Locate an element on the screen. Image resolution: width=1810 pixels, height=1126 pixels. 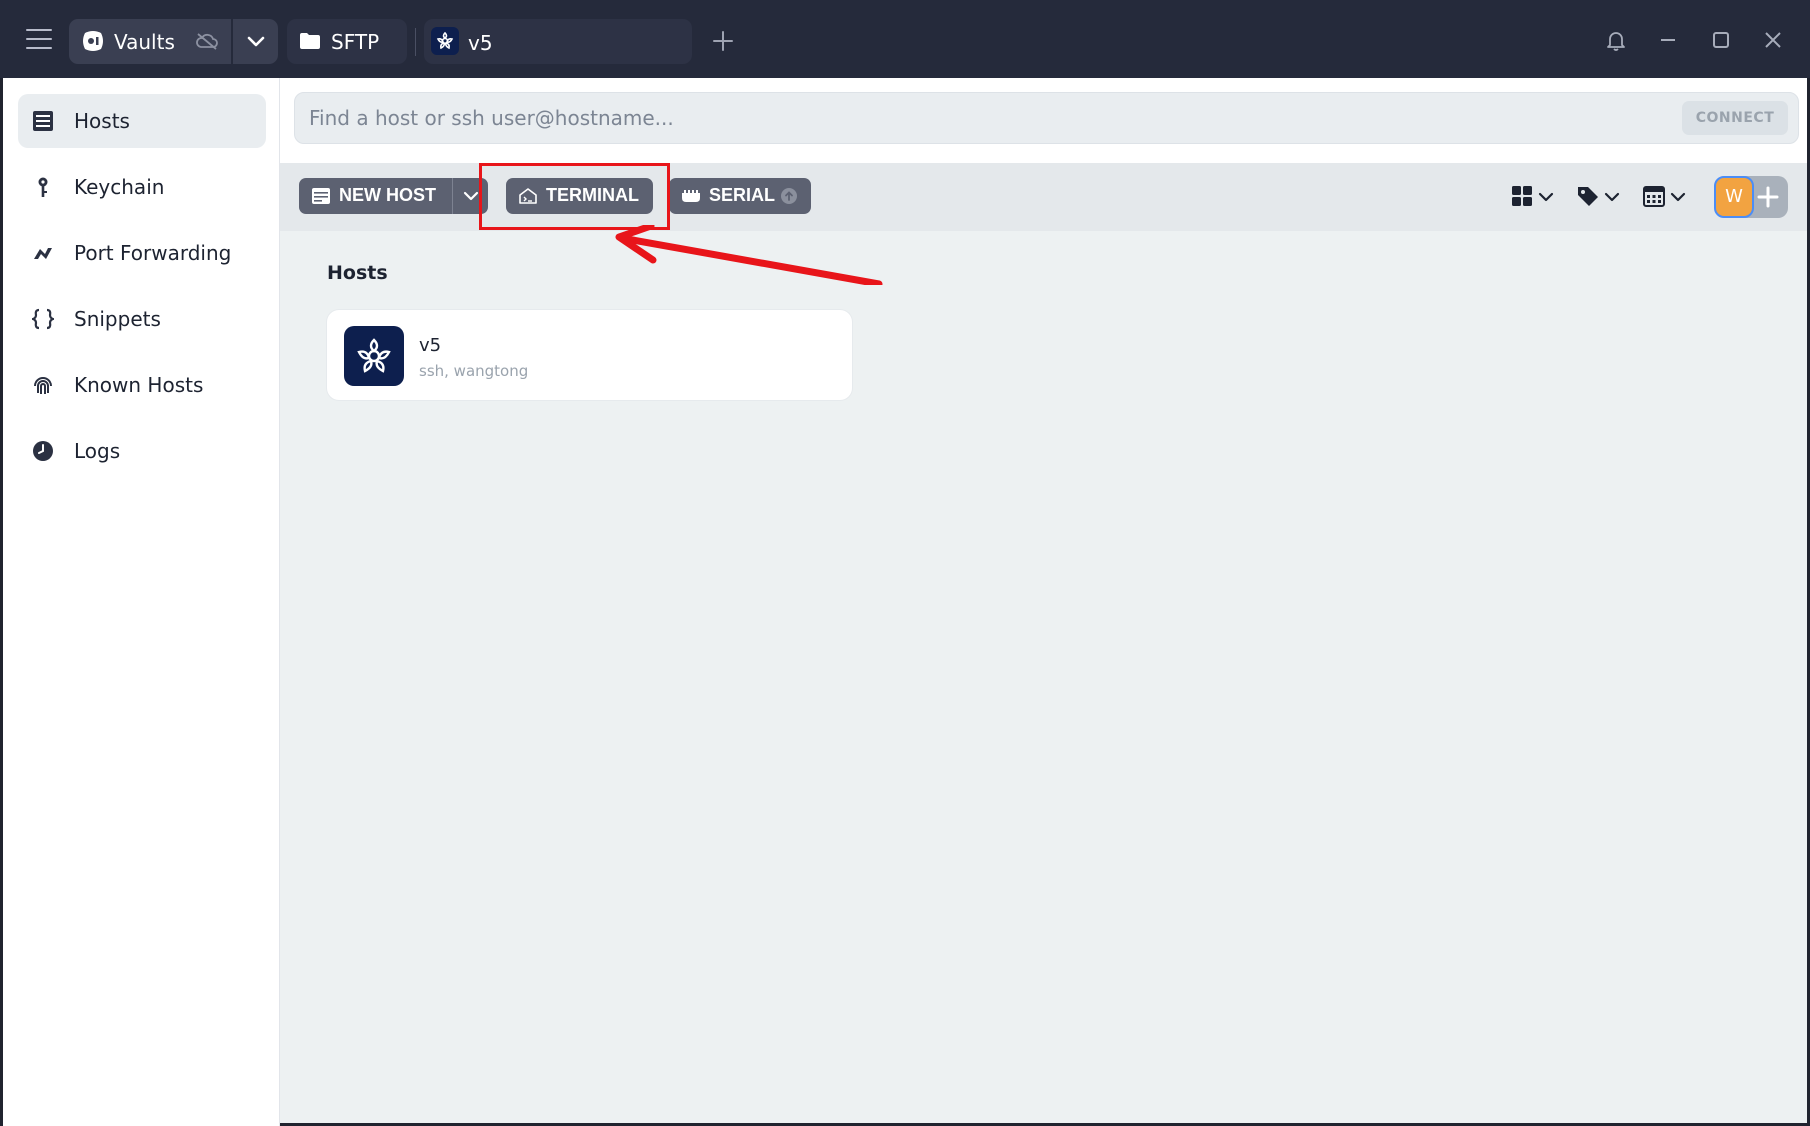
user-avatar: W is located at coordinates (1734, 197).